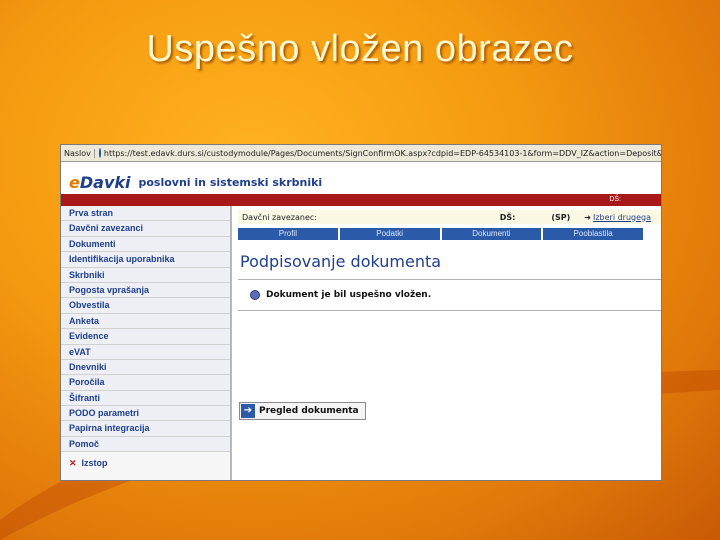 This screenshot has width=720, height=540. Describe the element at coordinates (587, 217) in the screenshot. I see `arrow-icon: ➜` at that location.